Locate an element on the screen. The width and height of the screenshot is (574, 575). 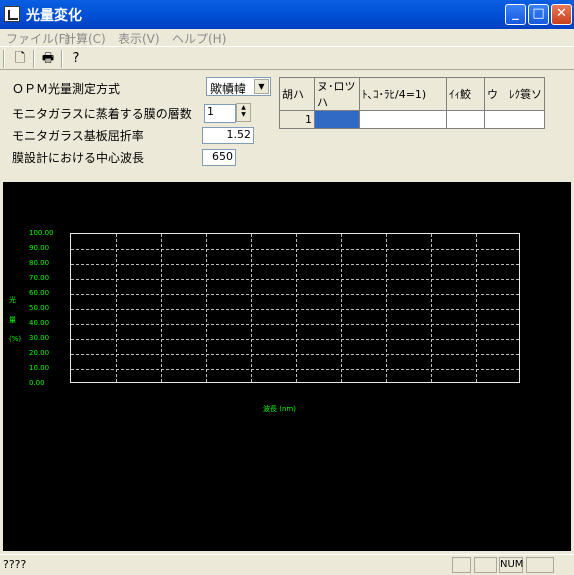
y-axis-label: (%) is located at coordinates (15, 339).